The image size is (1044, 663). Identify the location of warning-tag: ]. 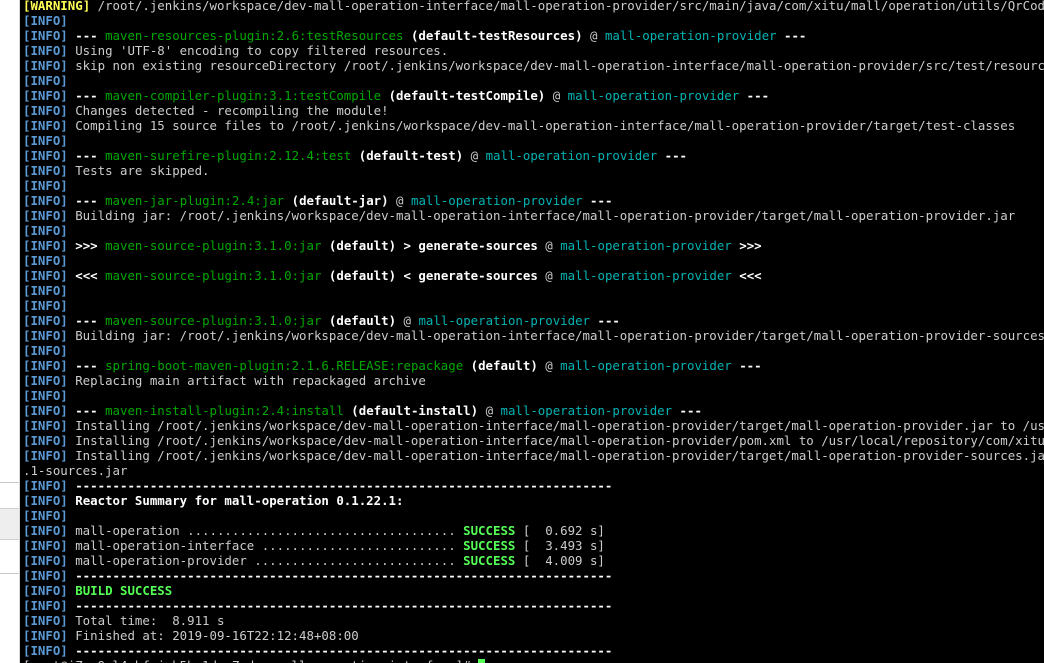
(90, 6).